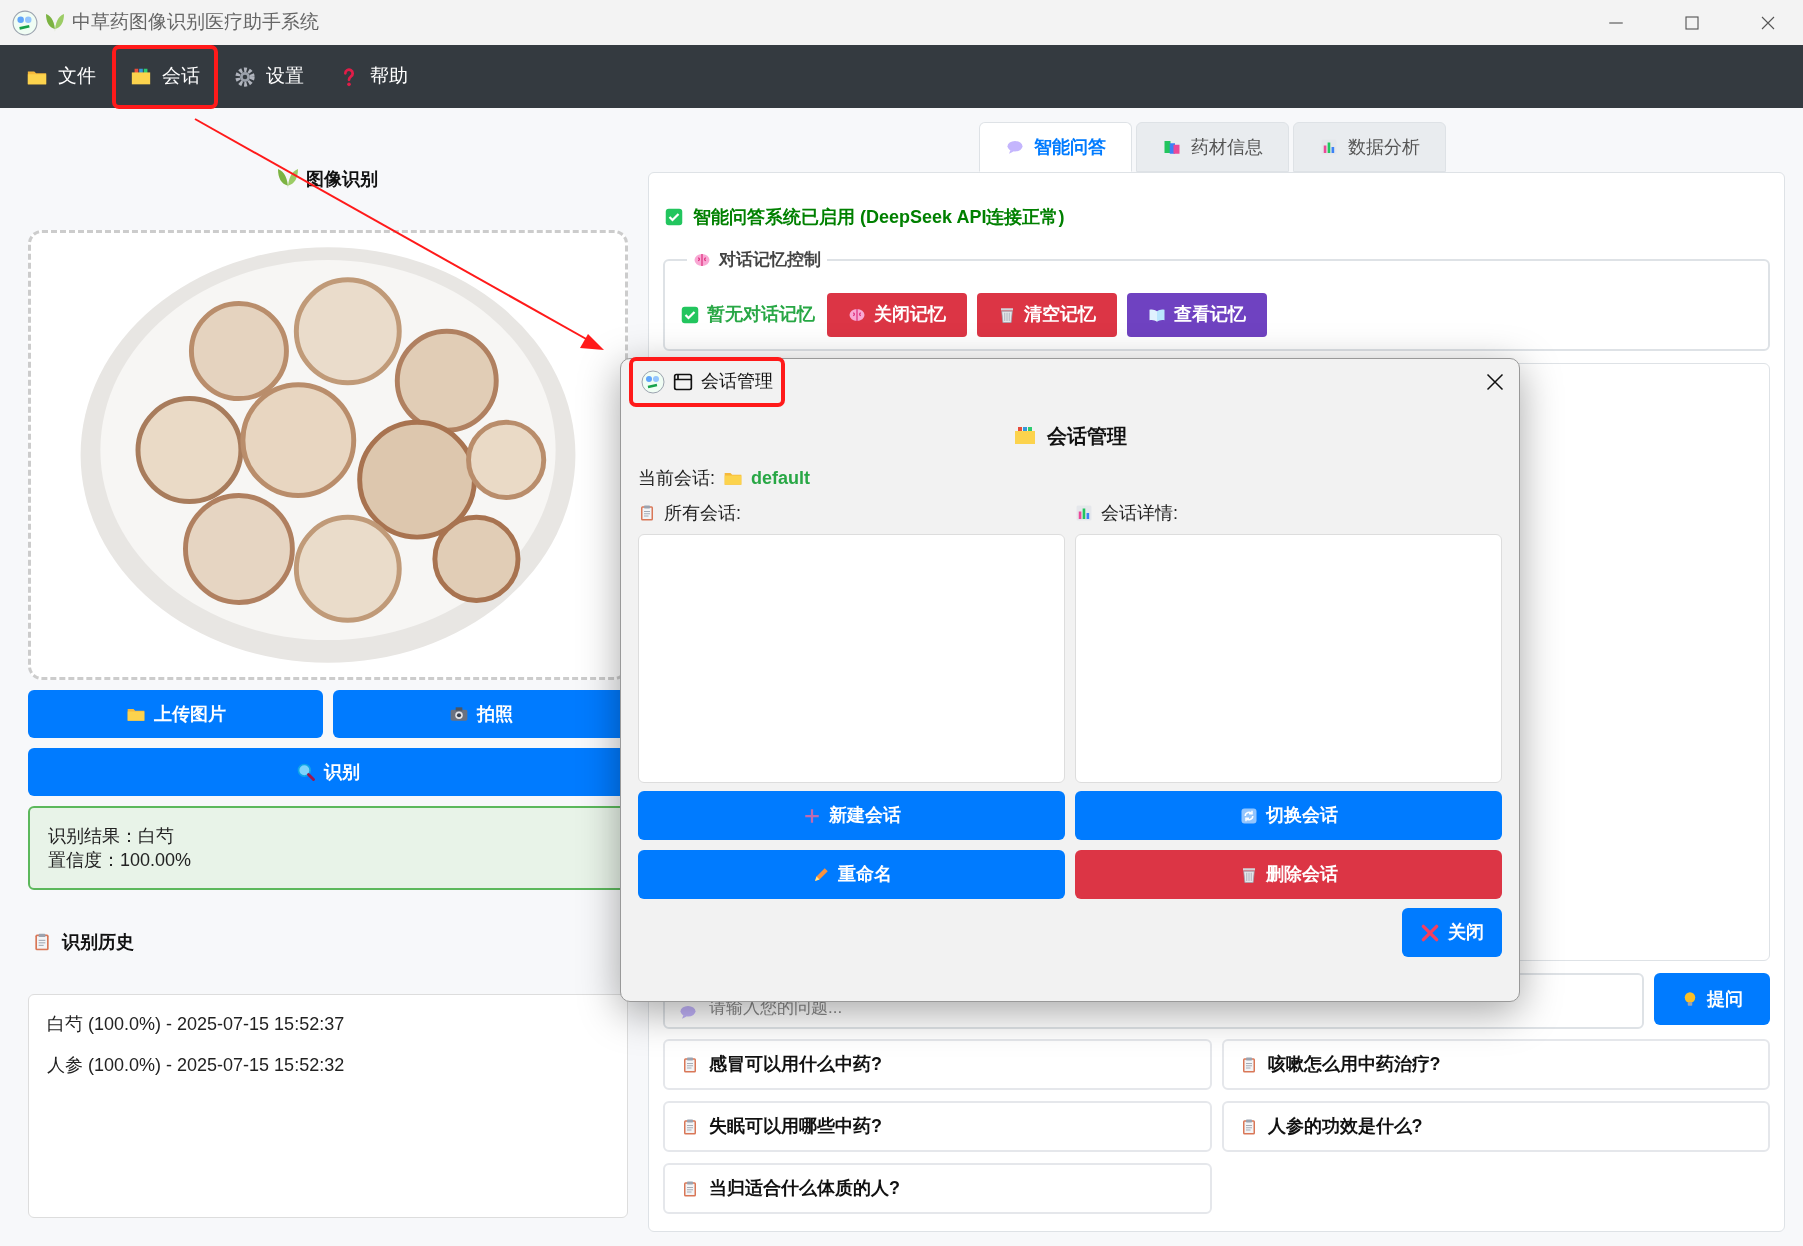 This screenshot has width=1803, height=1246. Describe the element at coordinates (328, 1024) in the screenshot. I see `history-item: 白芍 (100.0%) - 2025-07-15 15:52:37` at that location.